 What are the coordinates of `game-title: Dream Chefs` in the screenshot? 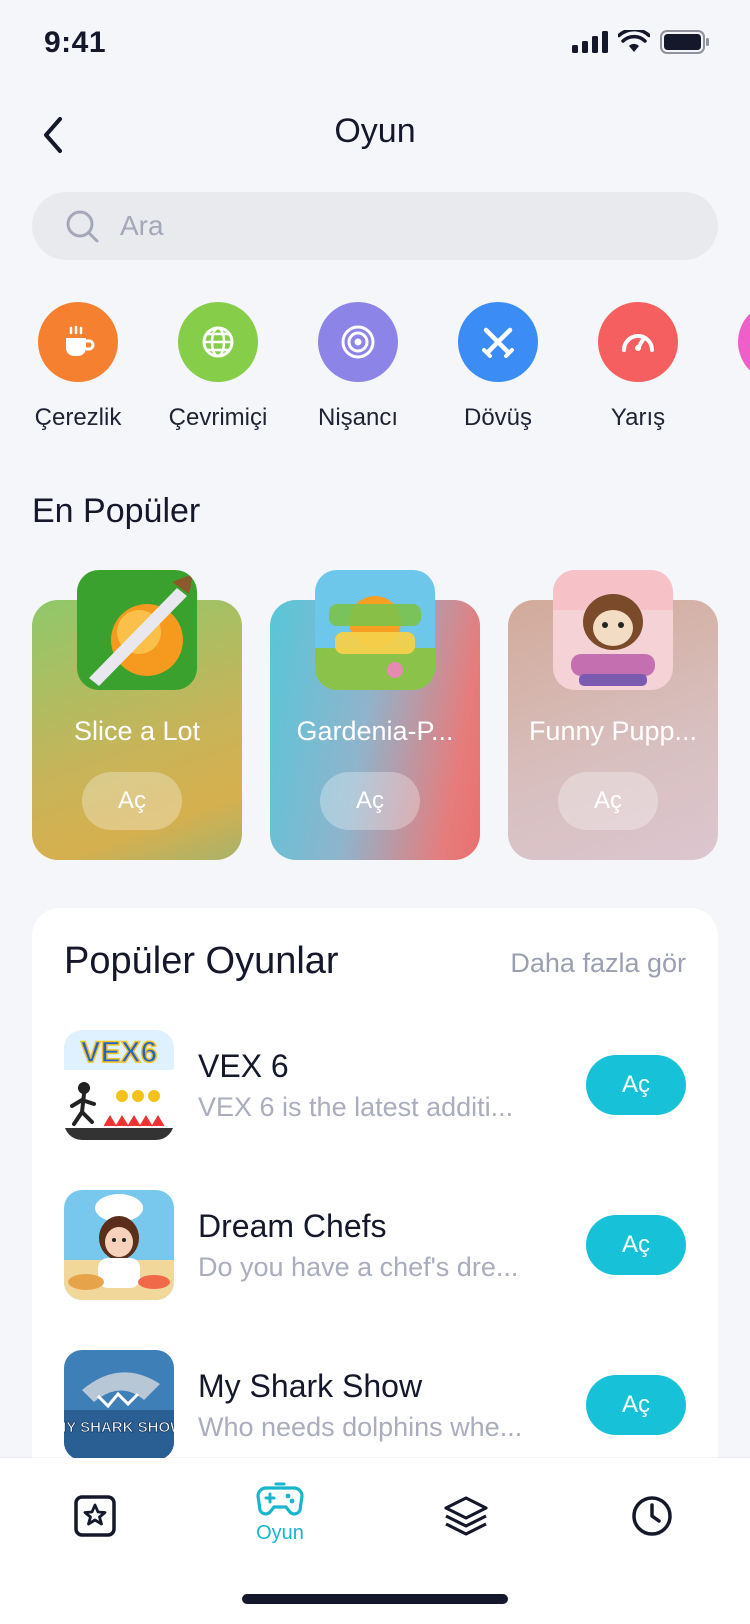 It's located at (292, 1226).